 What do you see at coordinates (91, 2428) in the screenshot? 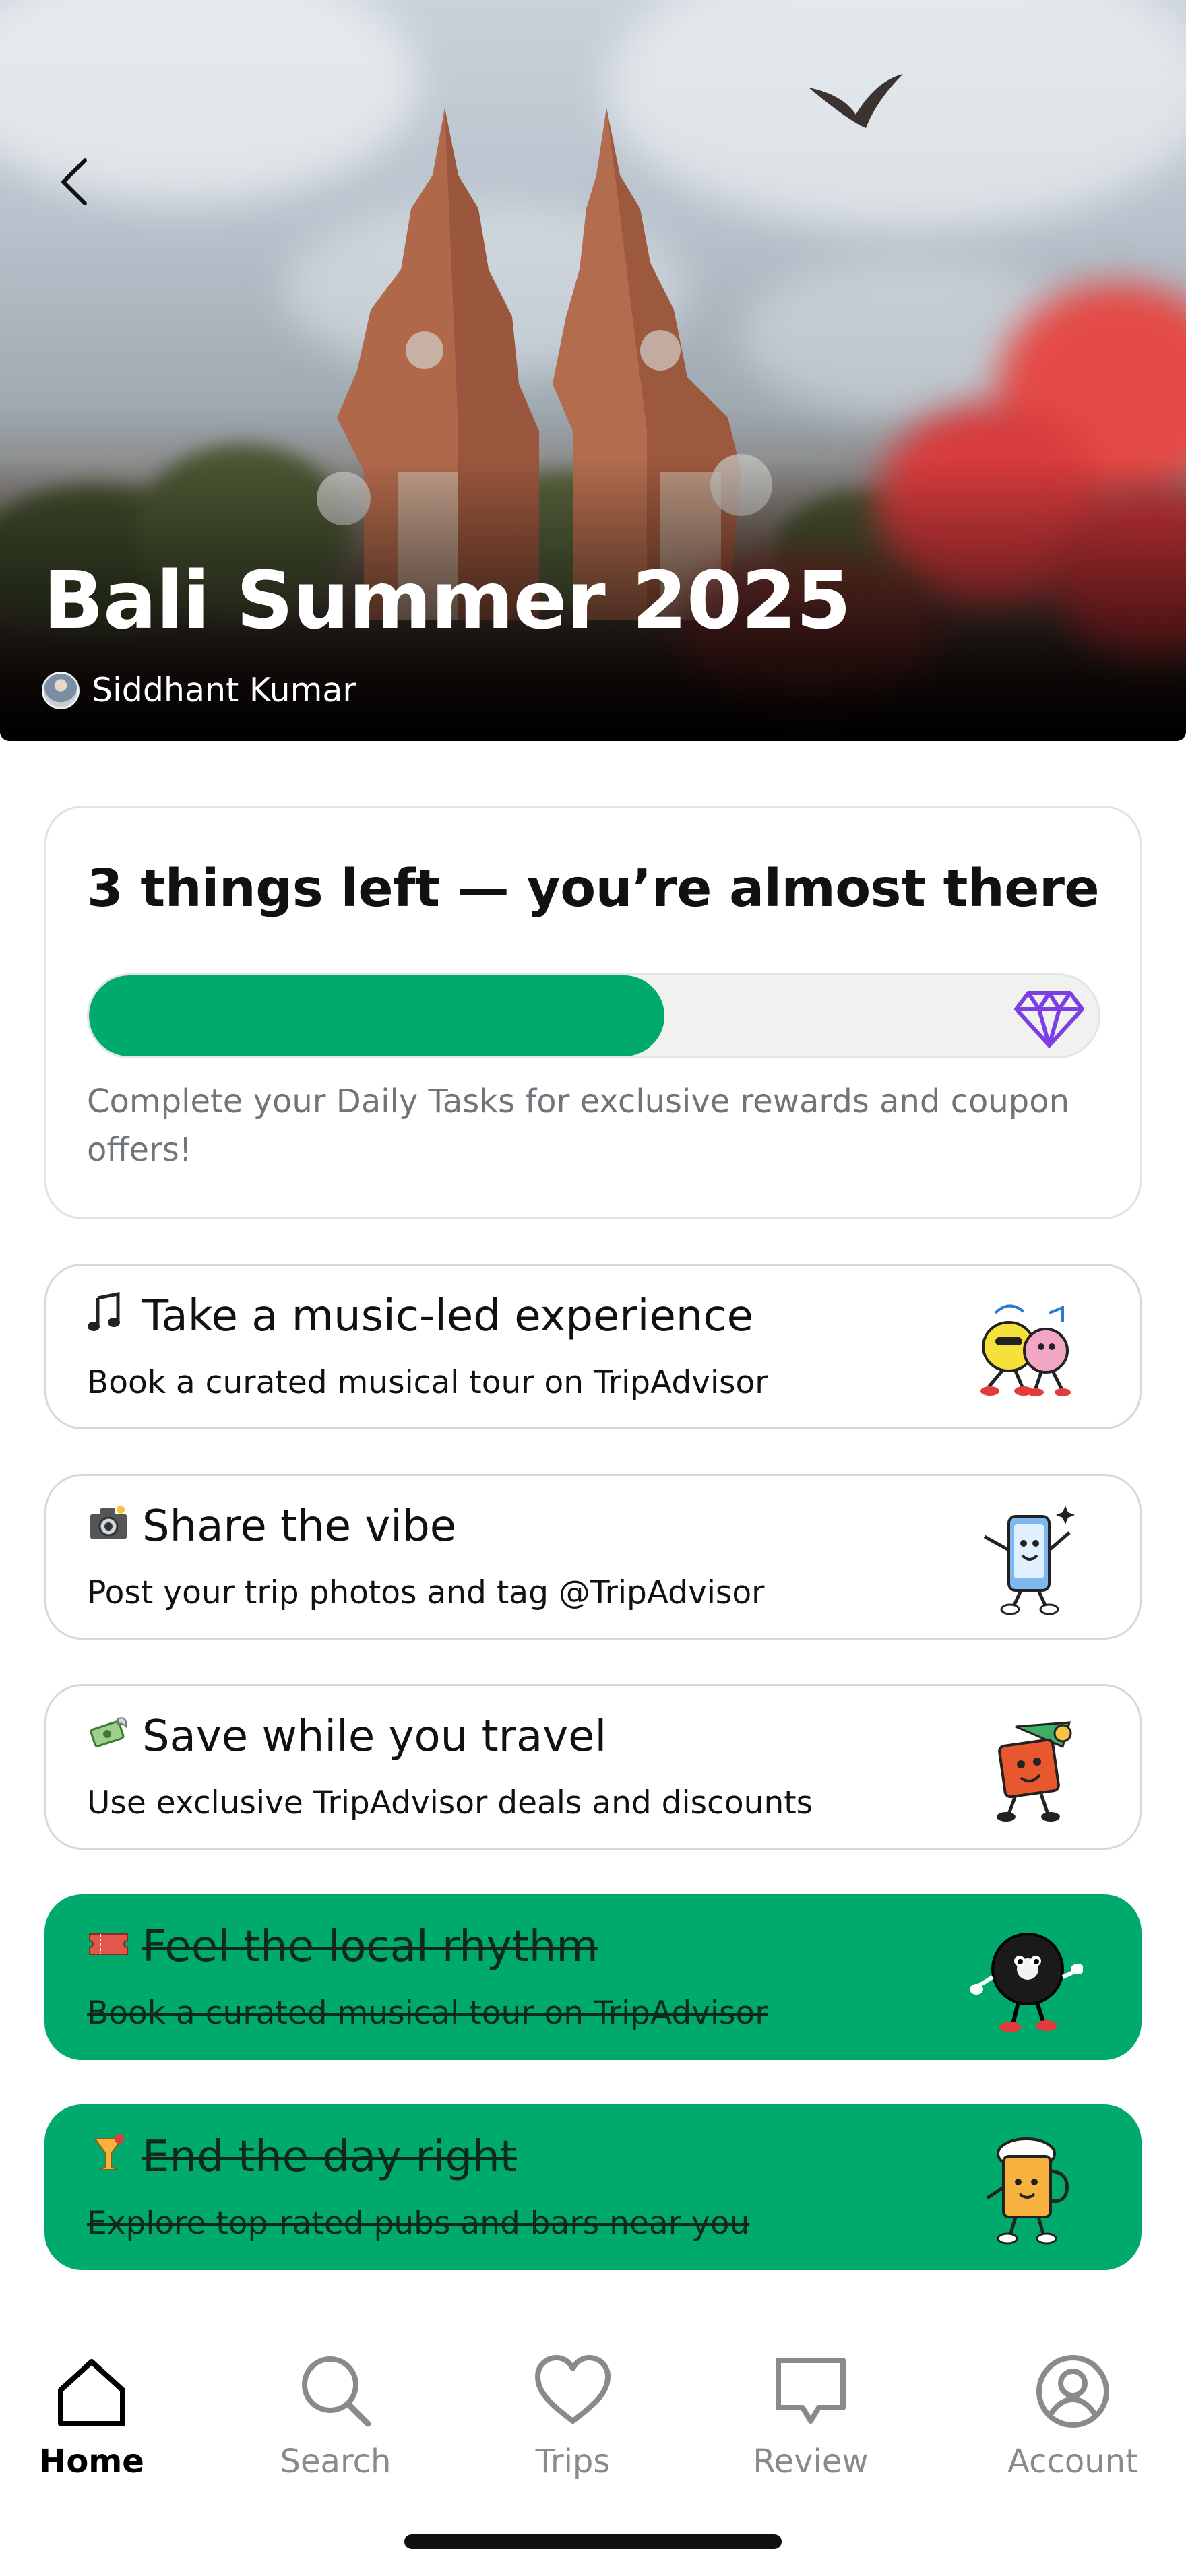
I see `nav-item-home: Home` at bounding box center [91, 2428].